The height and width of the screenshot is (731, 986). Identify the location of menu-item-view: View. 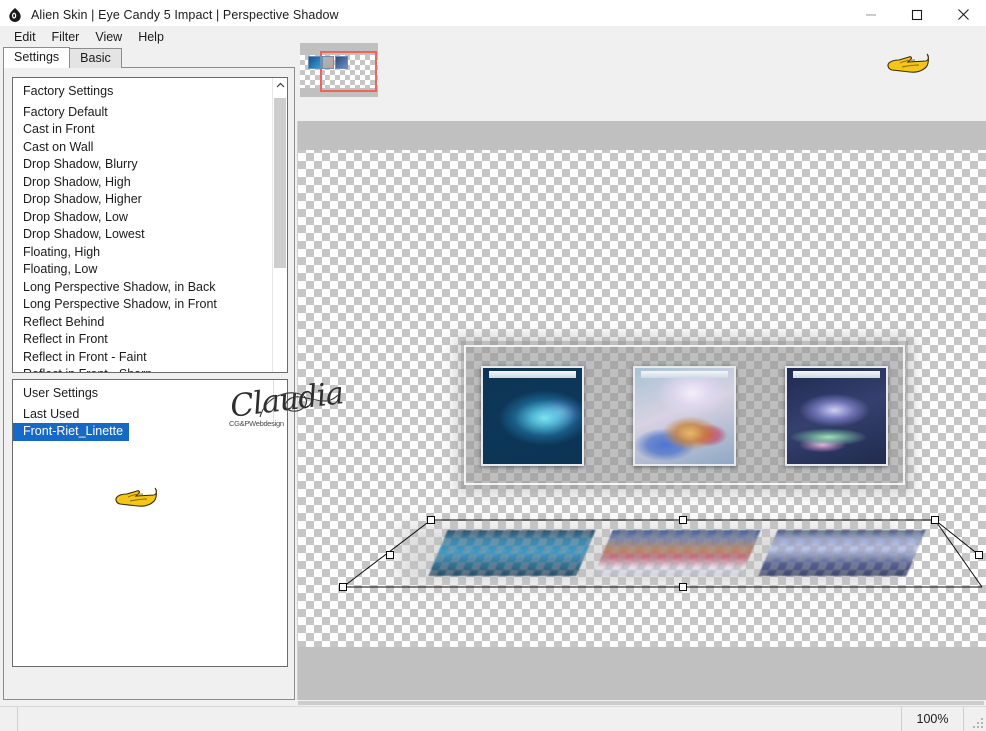
(108, 37).